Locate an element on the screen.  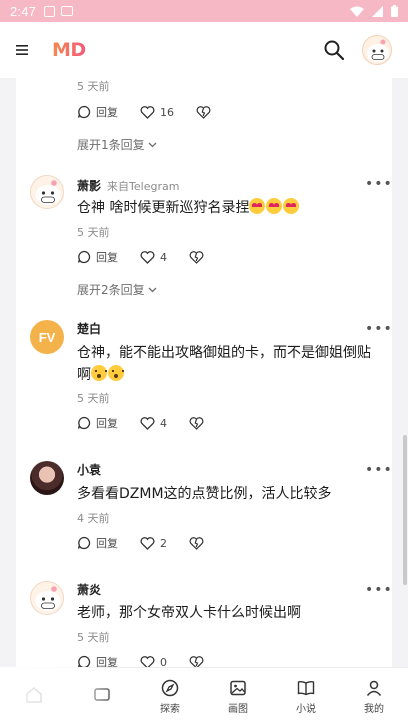
search-icon is located at coordinates (334, 50).